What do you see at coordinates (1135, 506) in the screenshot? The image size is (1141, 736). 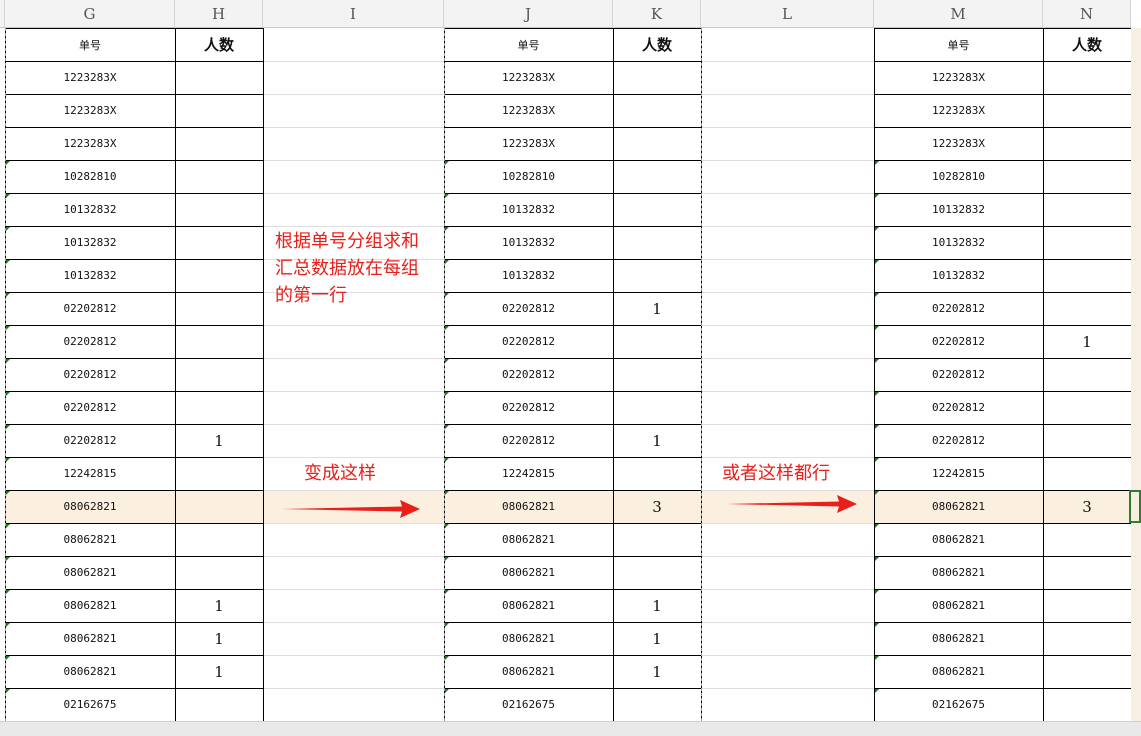 I see `selected-cell` at bounding box center [1135, 506].